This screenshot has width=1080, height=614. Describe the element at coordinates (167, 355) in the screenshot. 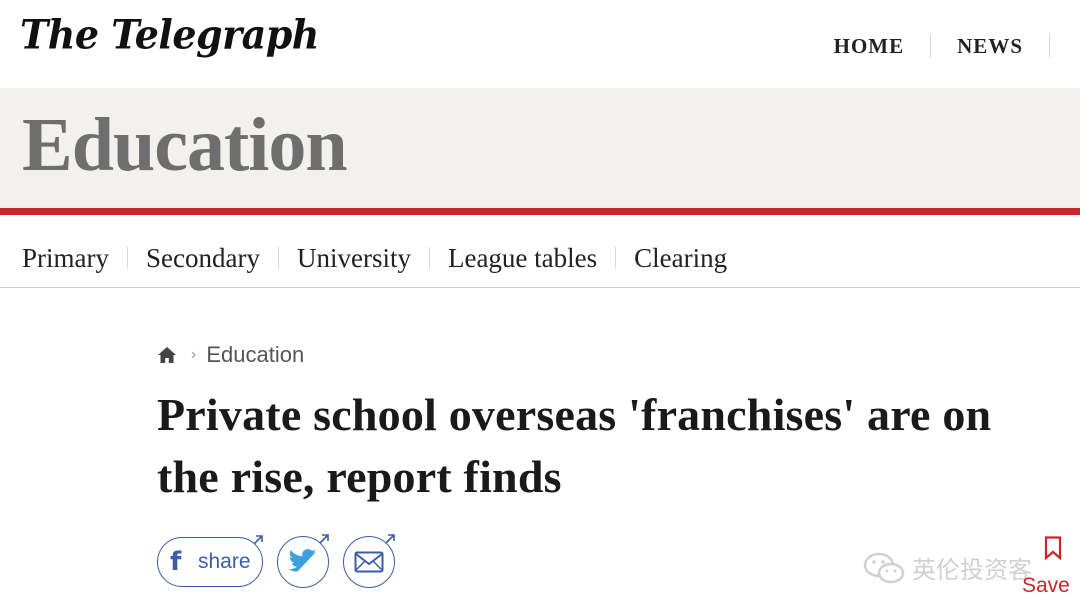

I see `home-icon` at that location.